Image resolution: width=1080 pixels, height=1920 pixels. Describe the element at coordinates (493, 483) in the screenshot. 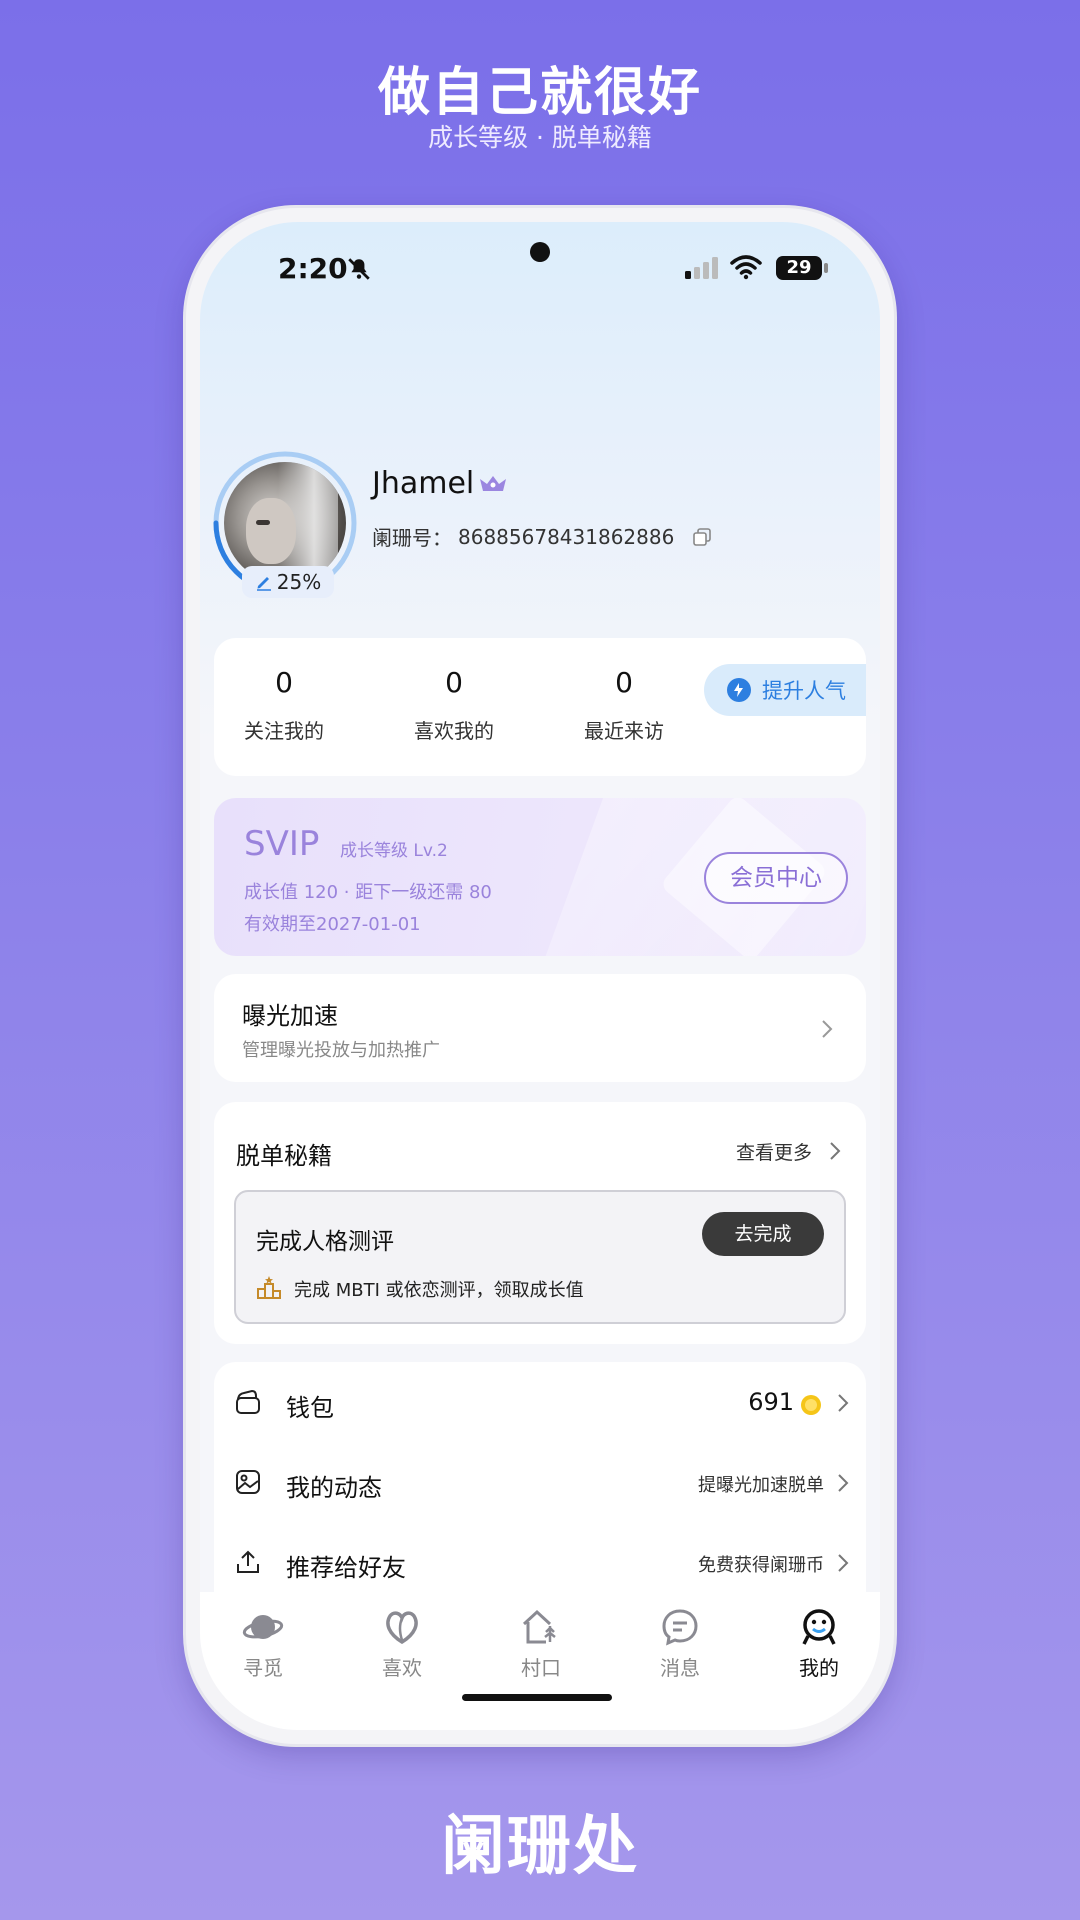

I see `crown-icon` at that location.